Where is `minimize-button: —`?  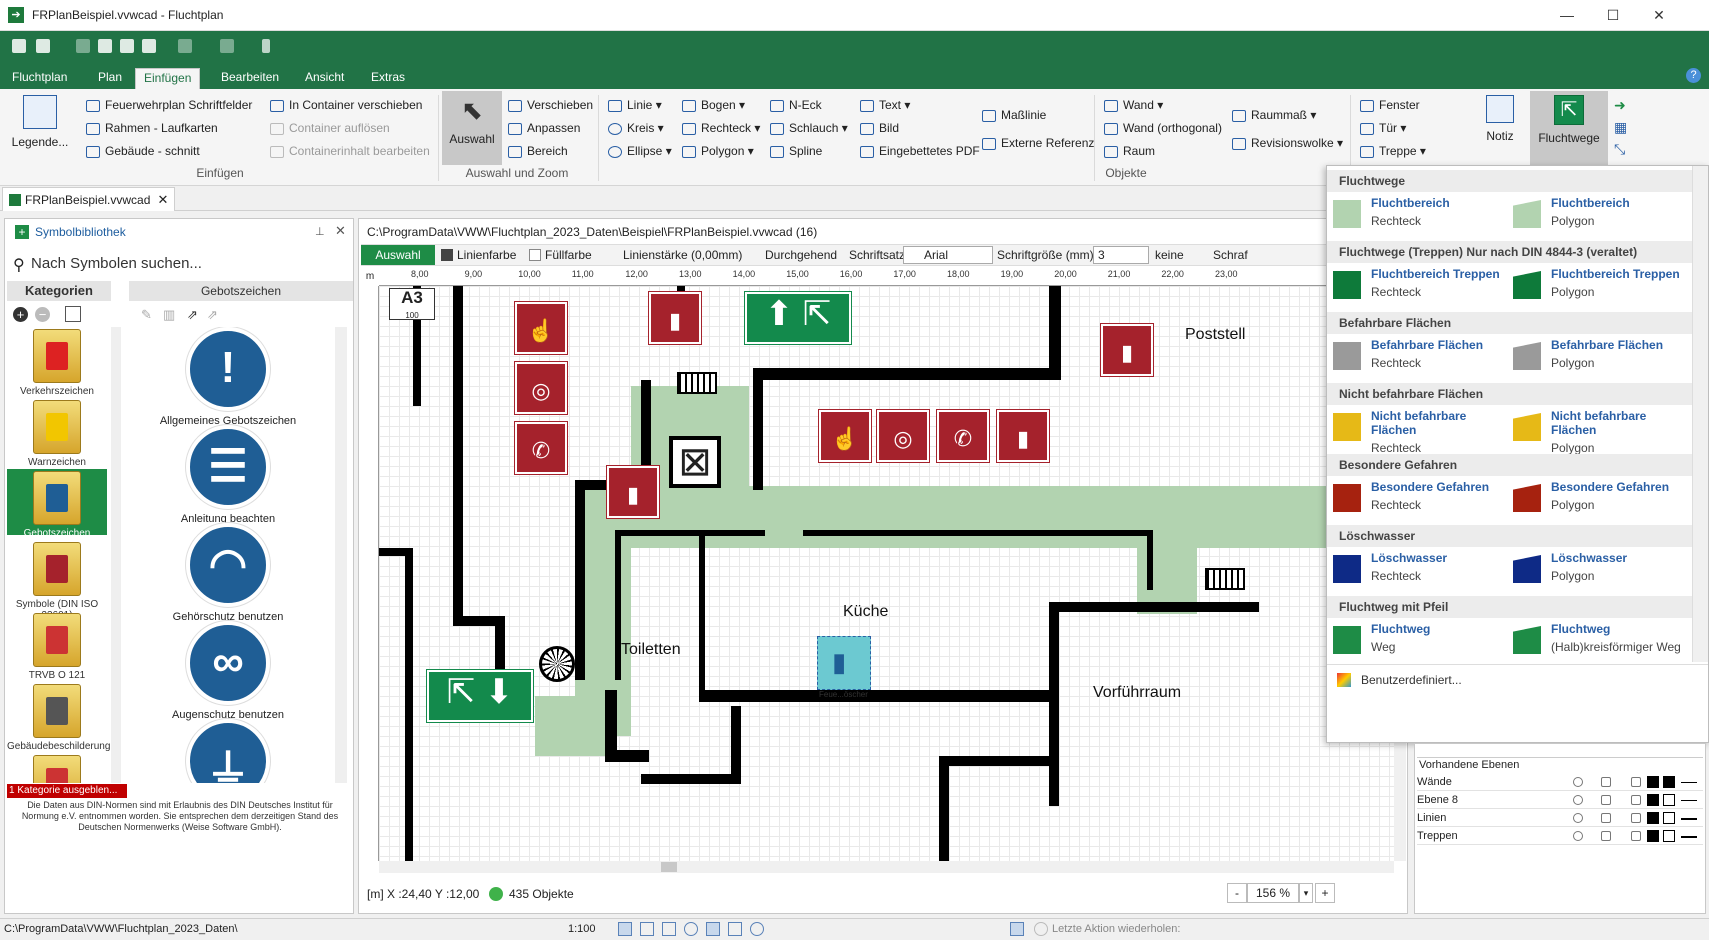 minimize-button: — is located at coordinates (1567, 15).